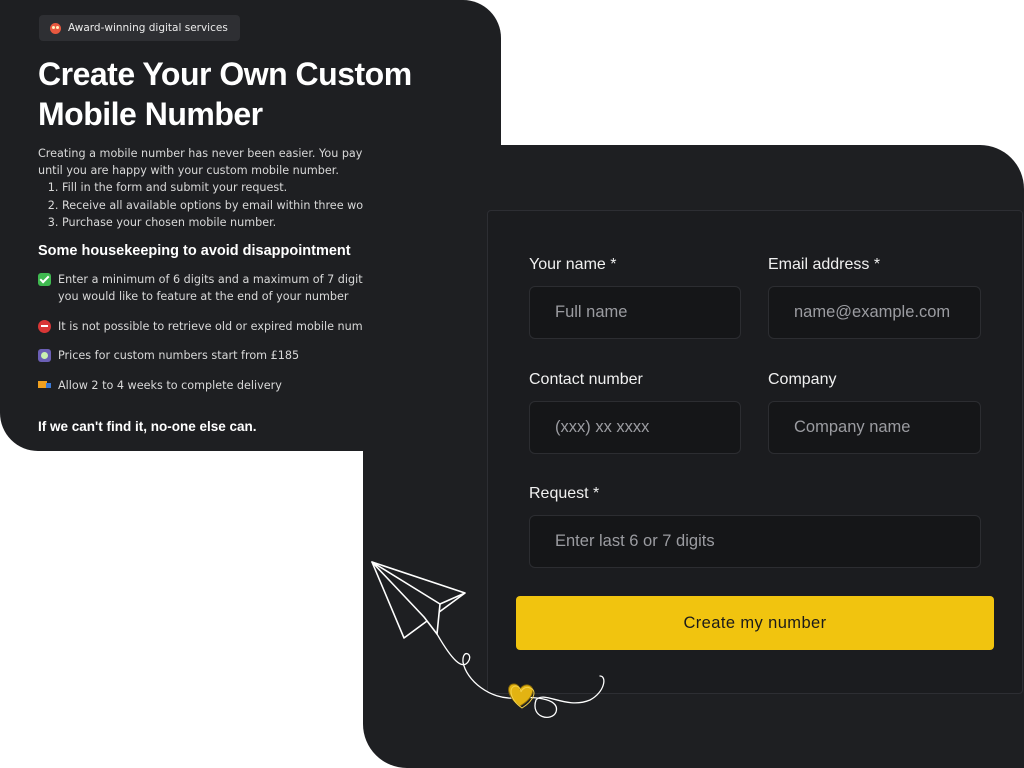 The image size is (1024, 768). I want to click on award-badge-text: Award-winning digital services, so click(148, 28).